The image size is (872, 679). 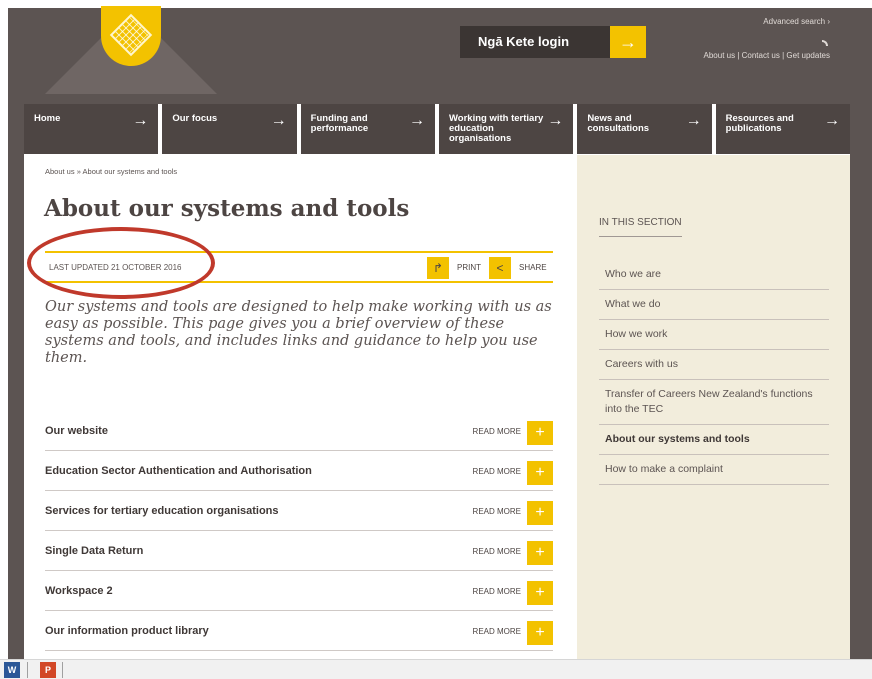 I want to click on advanced-search-link: Advanced search ›, so click(x=796, y=21).